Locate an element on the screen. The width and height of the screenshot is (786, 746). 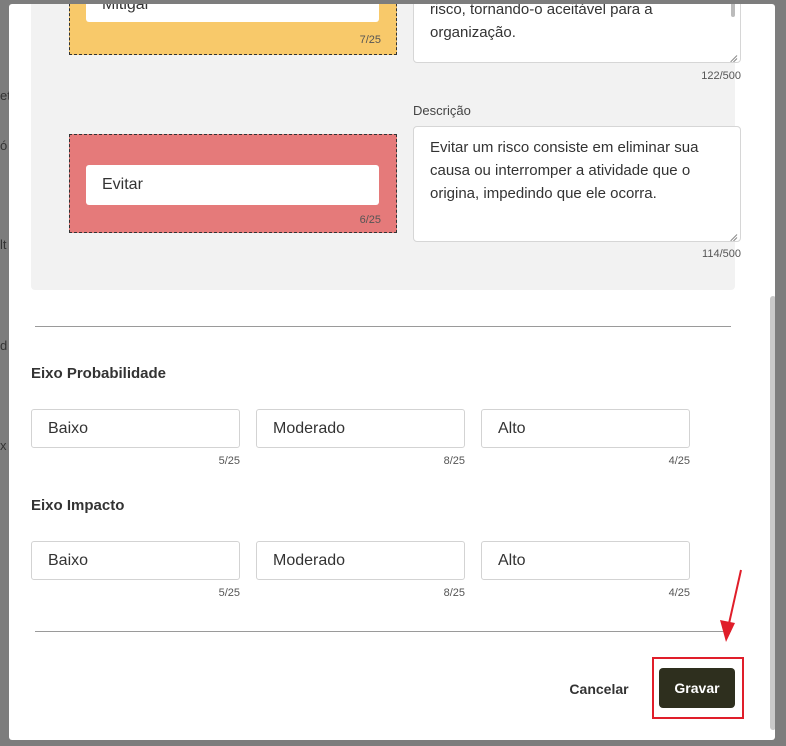
probability-axis-title: Eixo Probabilidade is located at coordinates (99, 373).